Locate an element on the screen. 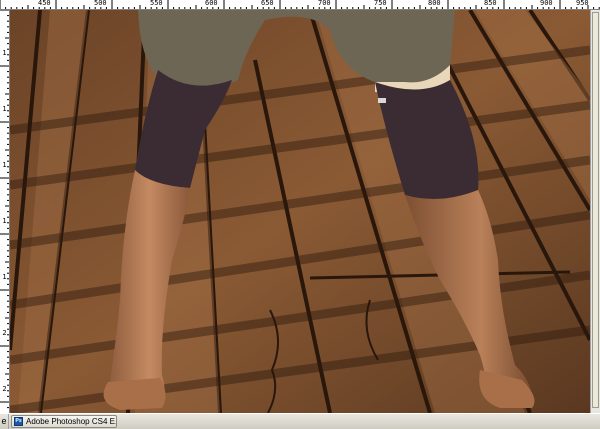 The image size is (600, 429). photoshop-icon-text: Ps is located at coordinates (18, 421).